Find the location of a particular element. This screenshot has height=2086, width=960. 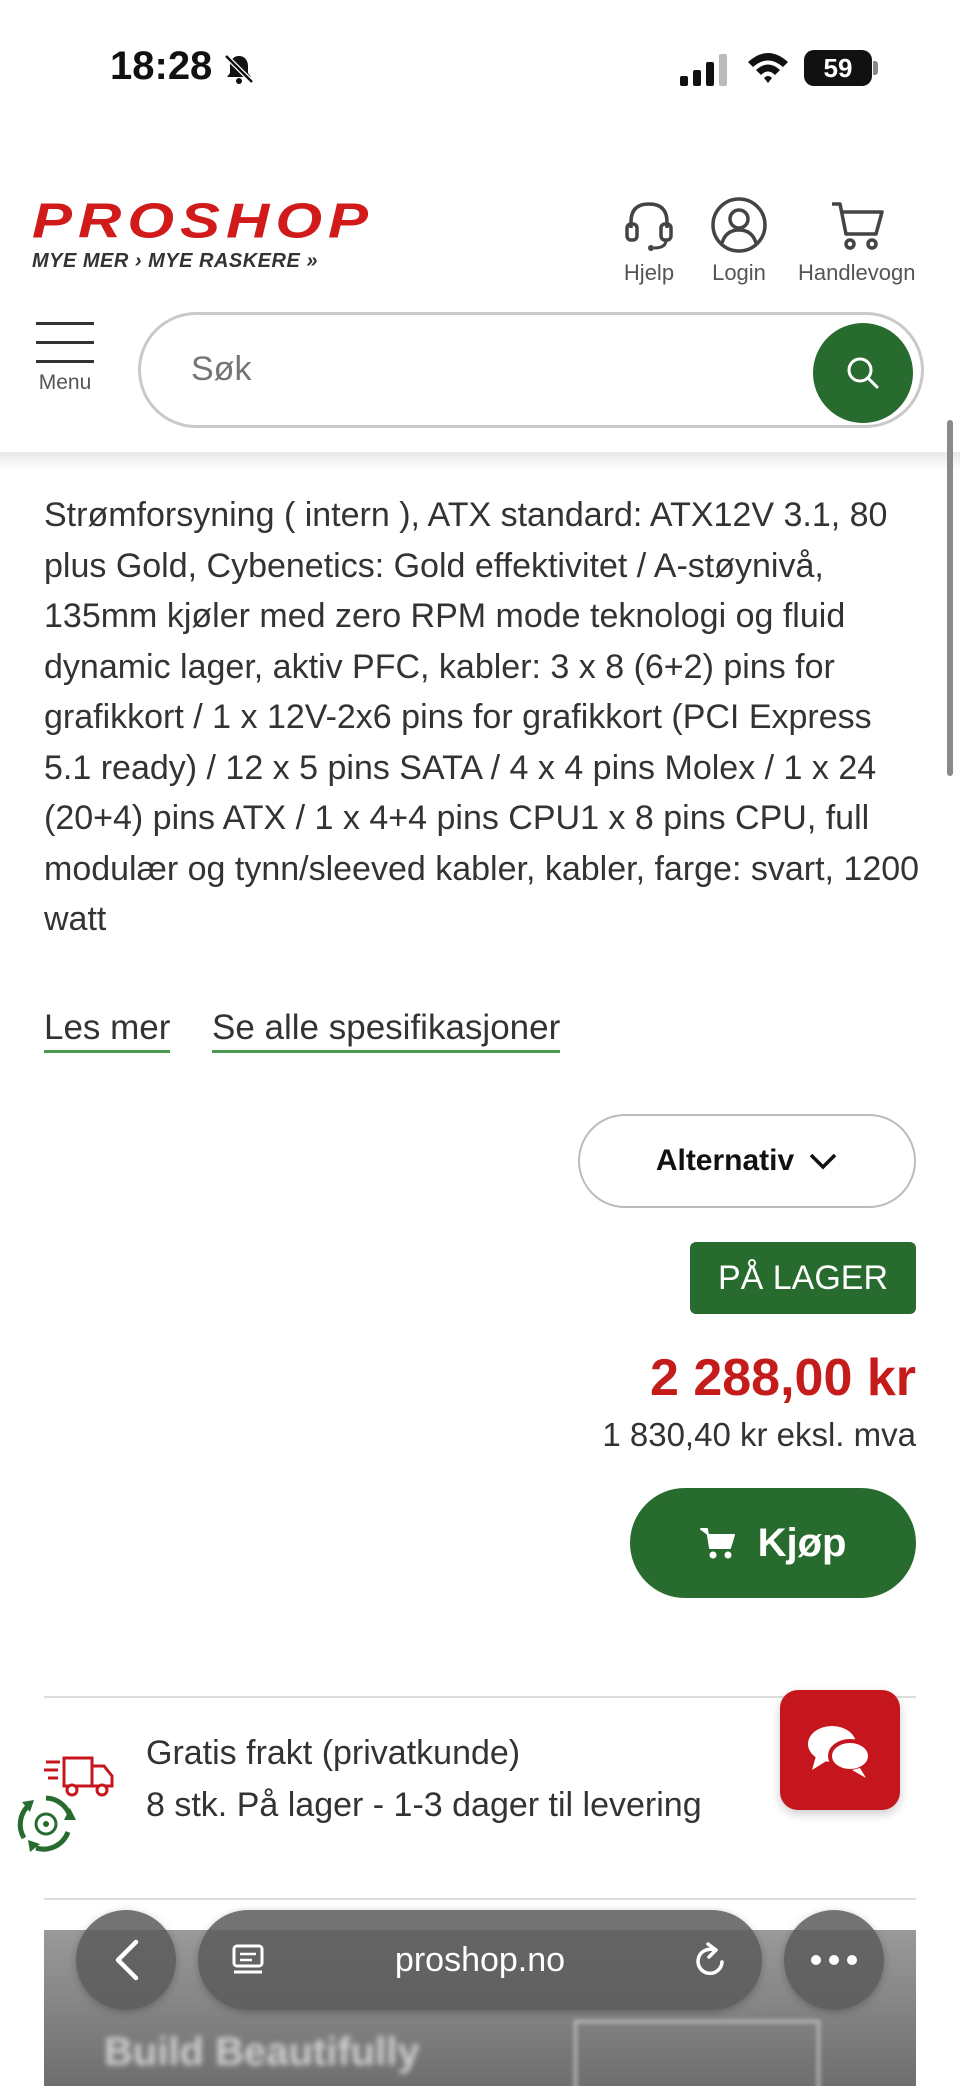

wifi-icon is located at coordinates (768, 68).